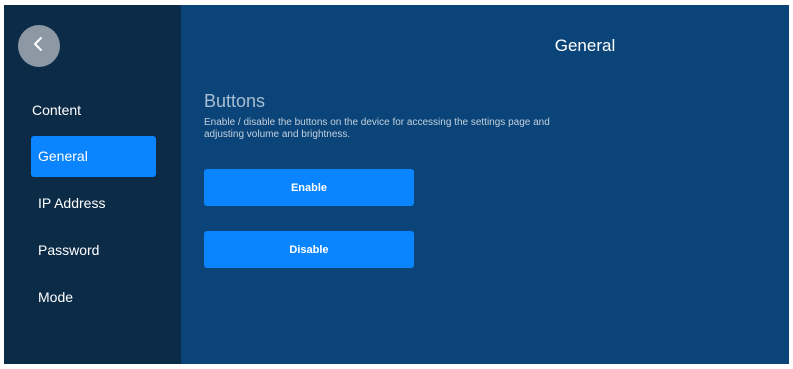  Describe the element at coordinates (93, 156) in the screenshot. I see `sidebar-item-general: General` at that location.